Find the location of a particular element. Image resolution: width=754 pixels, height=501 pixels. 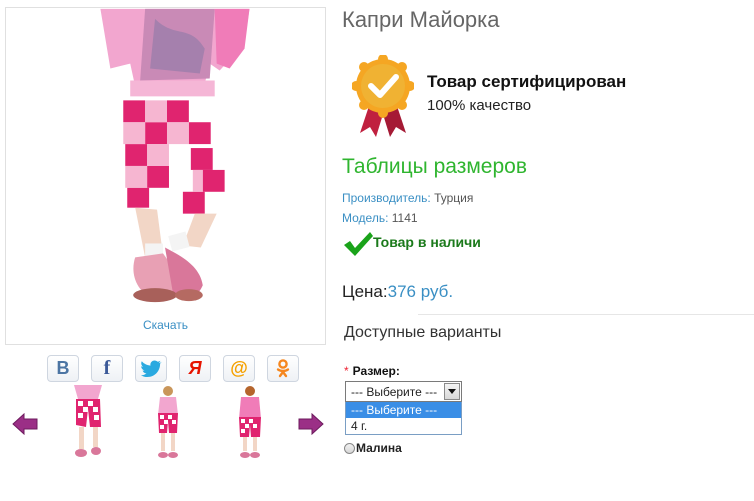

vk-icon: B is located at coordinates (63, 368).